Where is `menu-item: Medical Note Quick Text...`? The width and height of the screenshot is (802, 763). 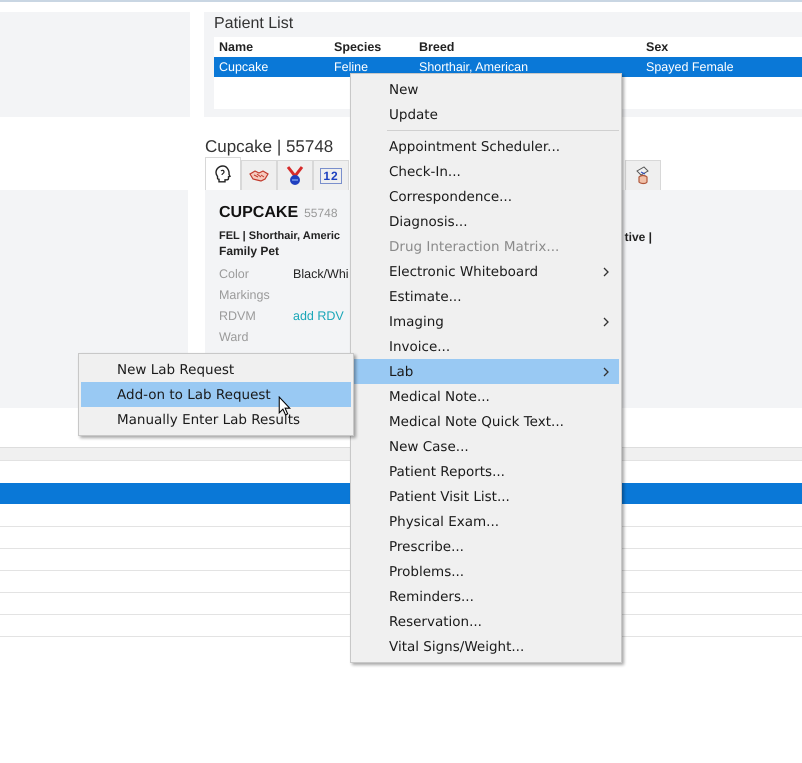 menu-item: Medical Note Quick Text... is located at coordinates (486, 421).